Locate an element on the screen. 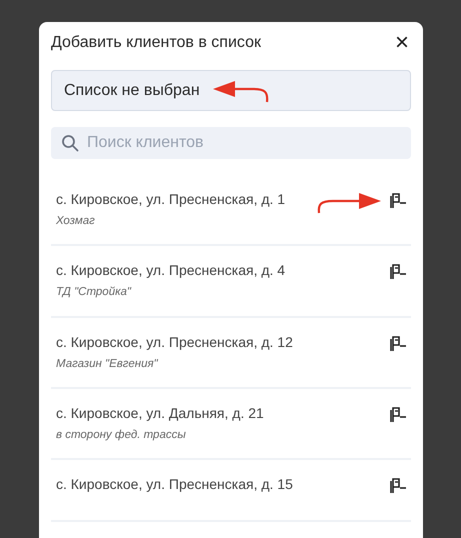 This screenshot has width=461, height=538. client-address: с. Кировское, ул. Пресненская, д. 4 is located at coordinates (171, 270).